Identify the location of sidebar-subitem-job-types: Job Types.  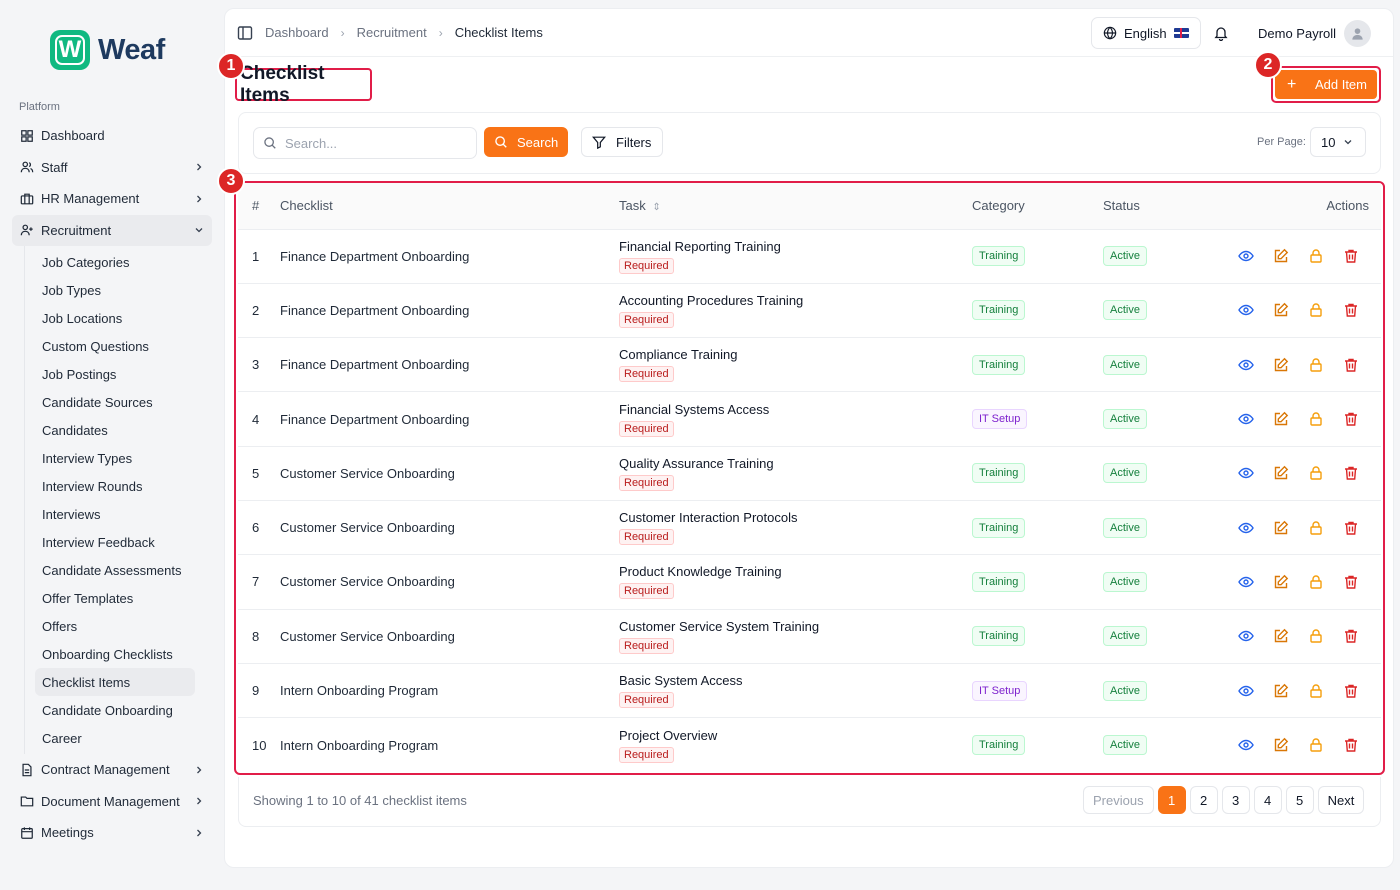
(115, 290).